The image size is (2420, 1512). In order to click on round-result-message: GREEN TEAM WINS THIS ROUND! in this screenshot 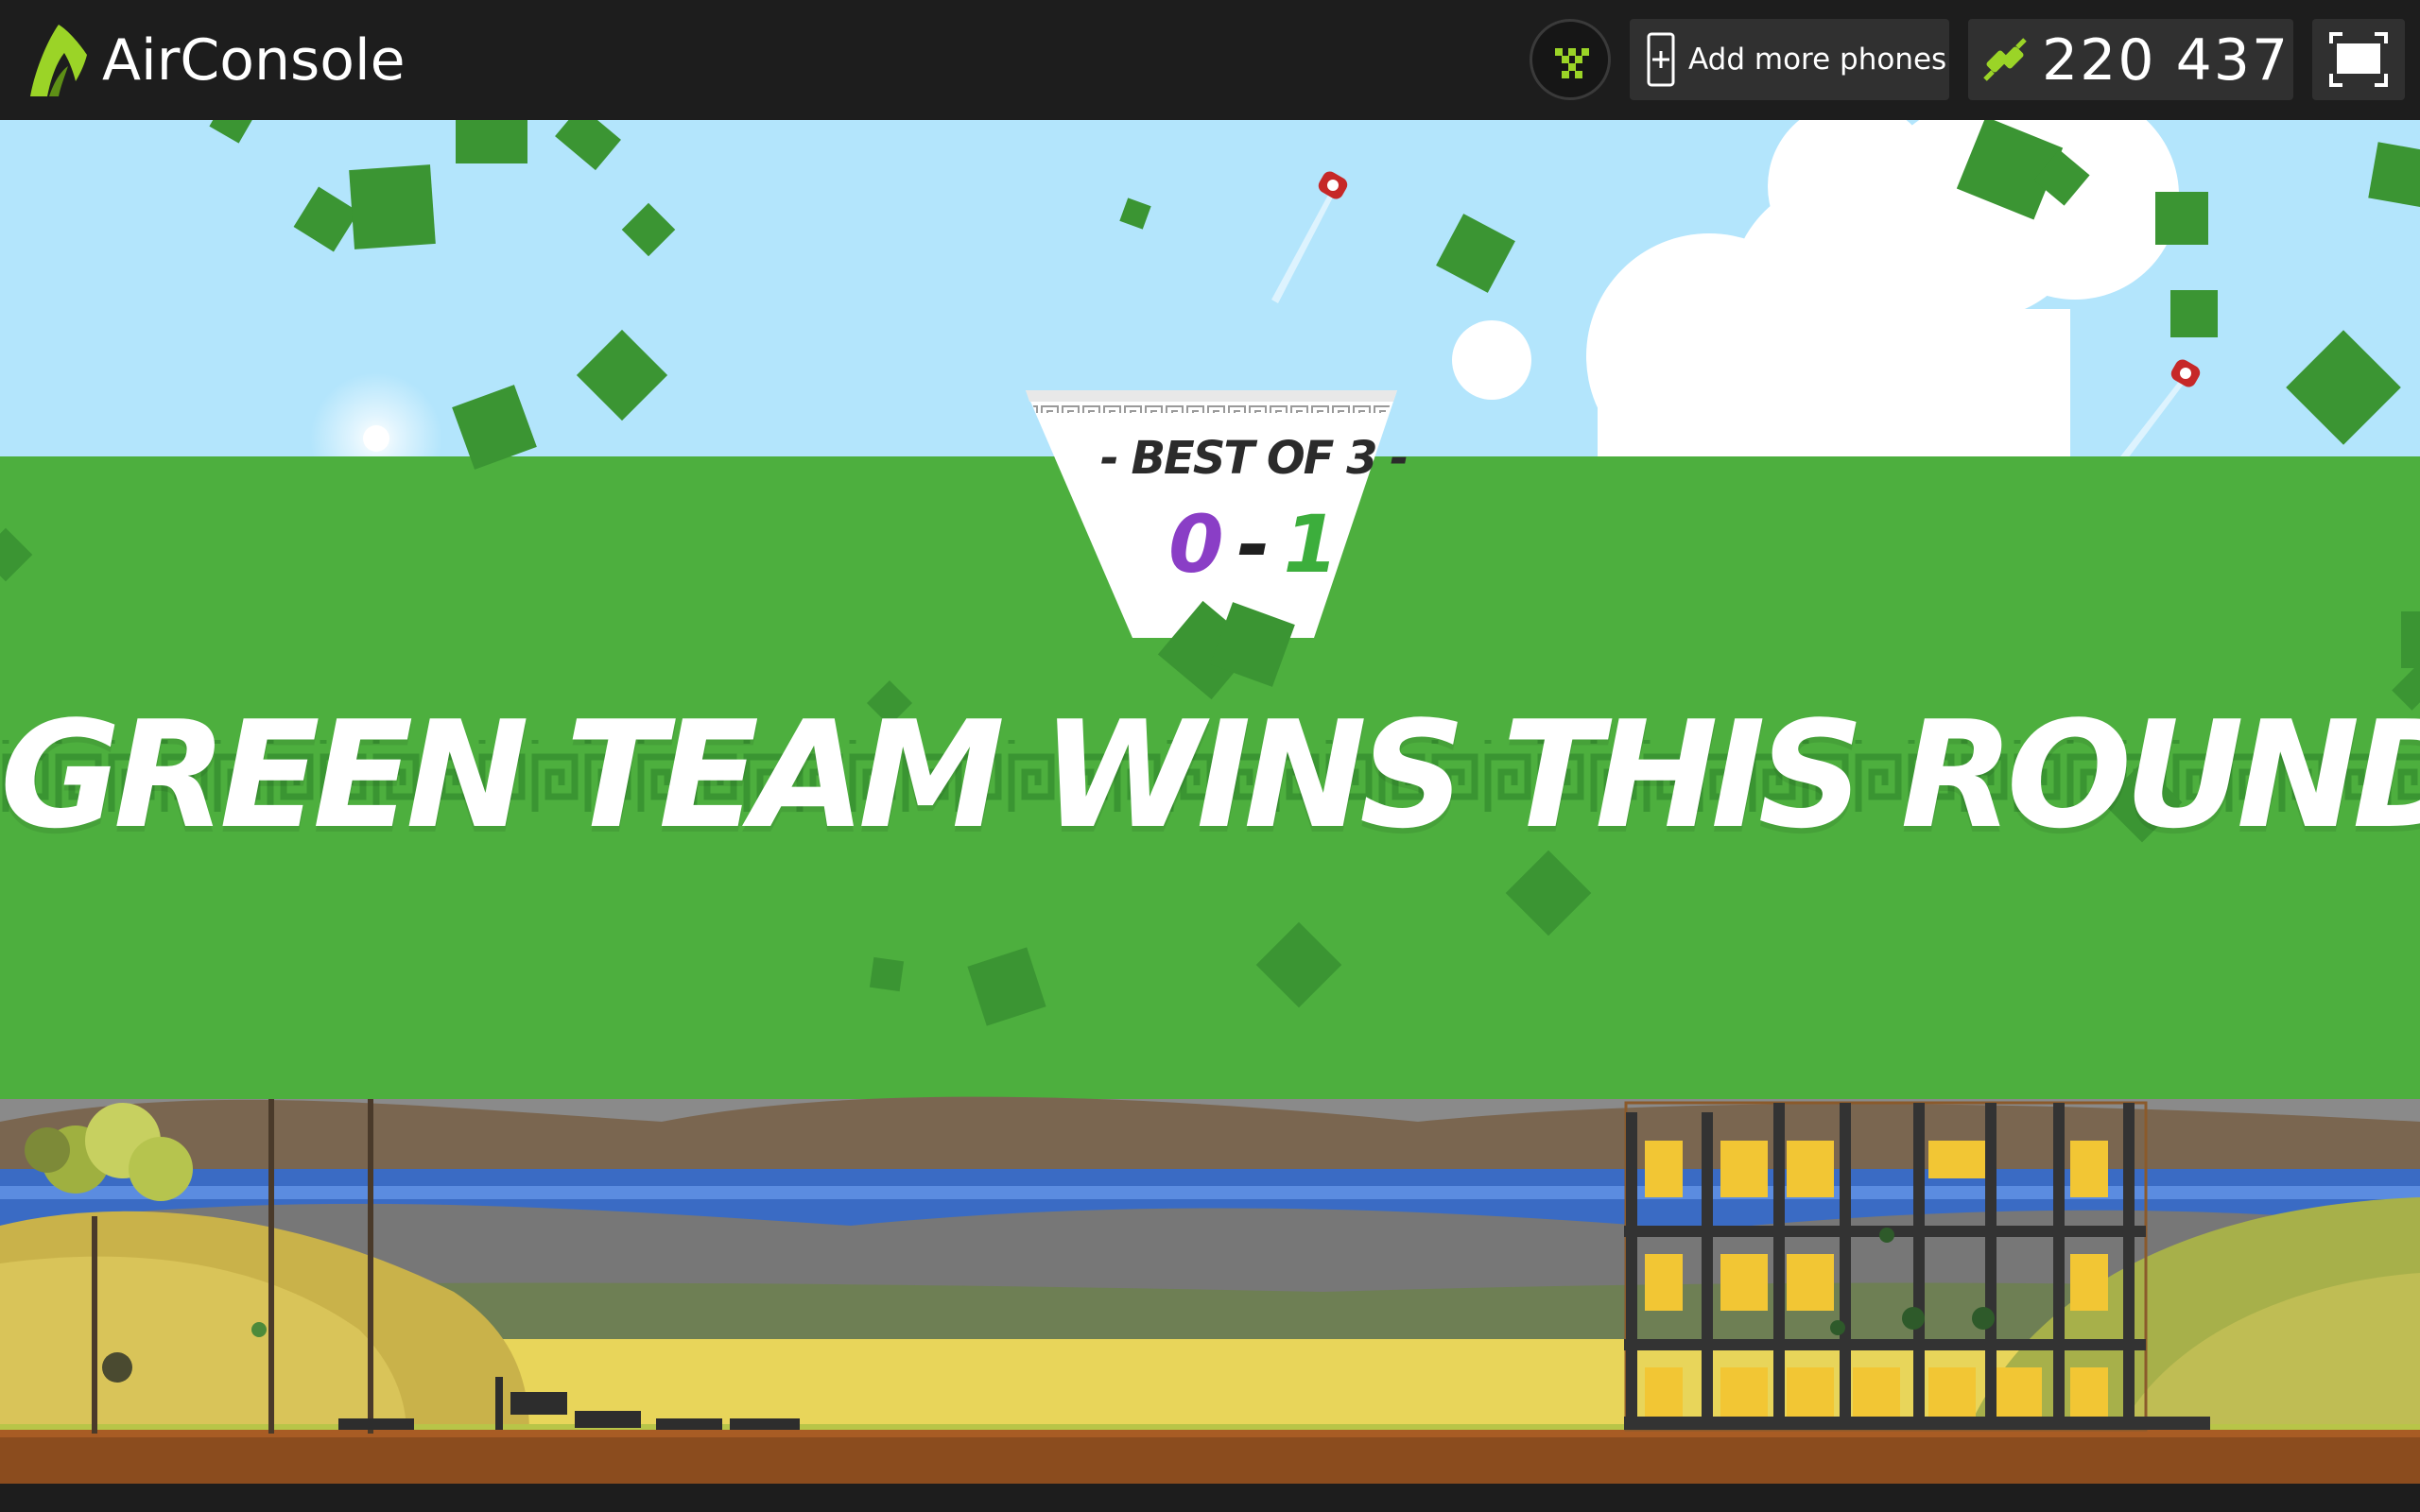, I will do `click(1210, 775)`.